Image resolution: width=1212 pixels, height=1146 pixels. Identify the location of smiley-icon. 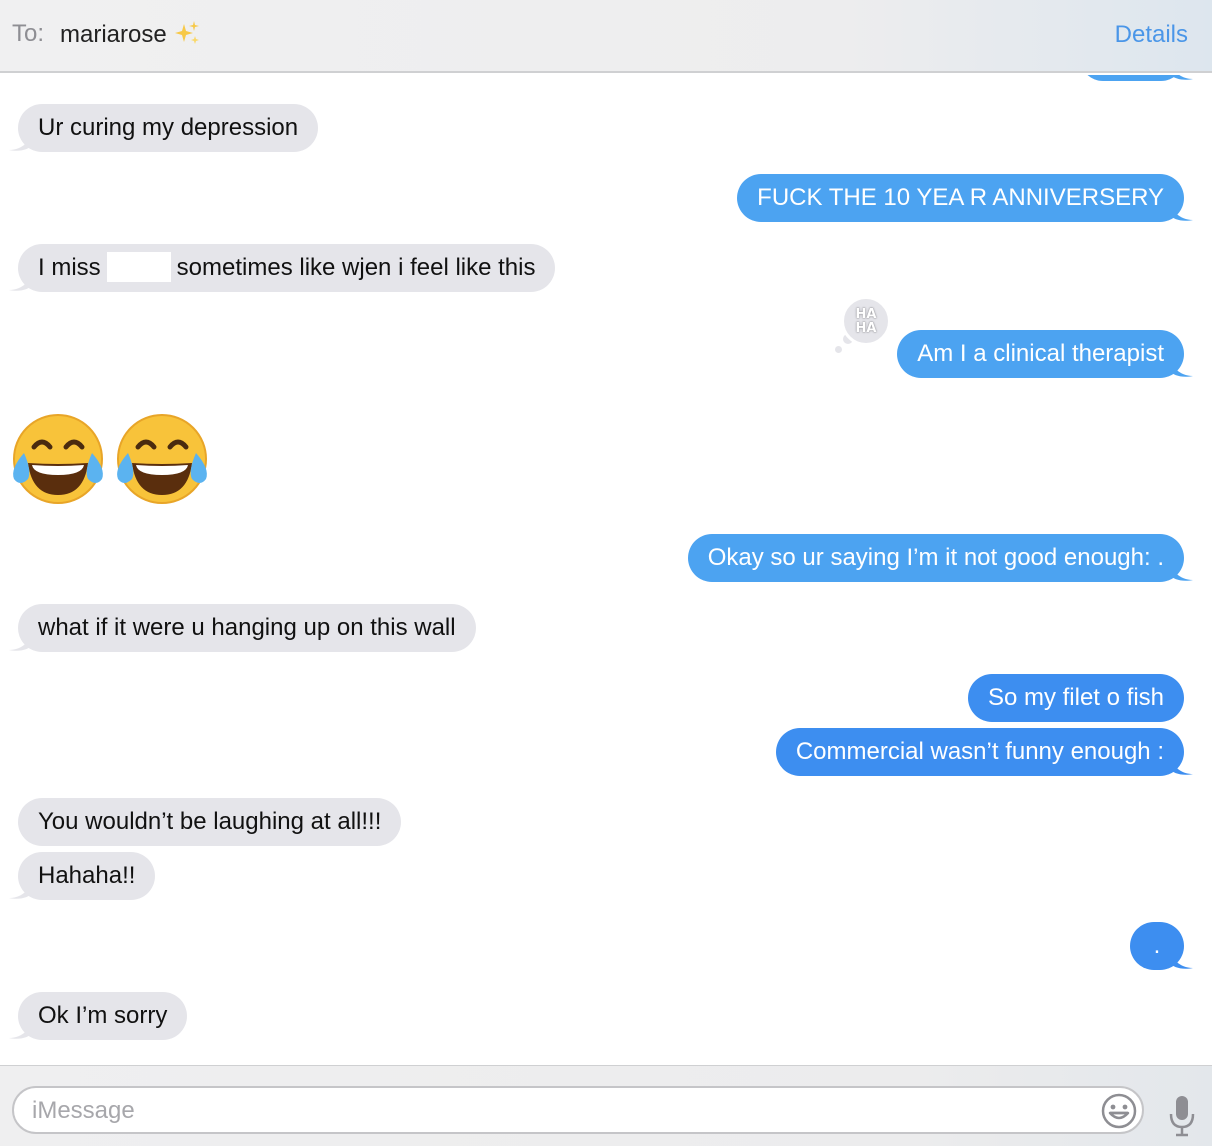
(1119, 1113).